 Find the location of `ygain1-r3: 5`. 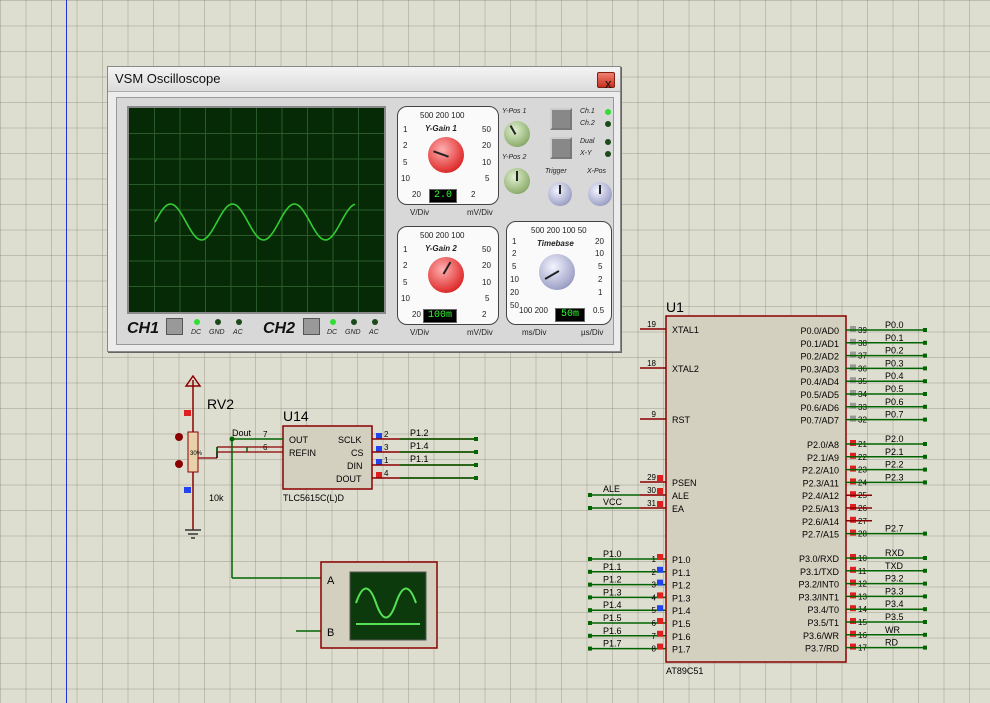

ygain1-r3: 5 is located at coordinates (487, 178).